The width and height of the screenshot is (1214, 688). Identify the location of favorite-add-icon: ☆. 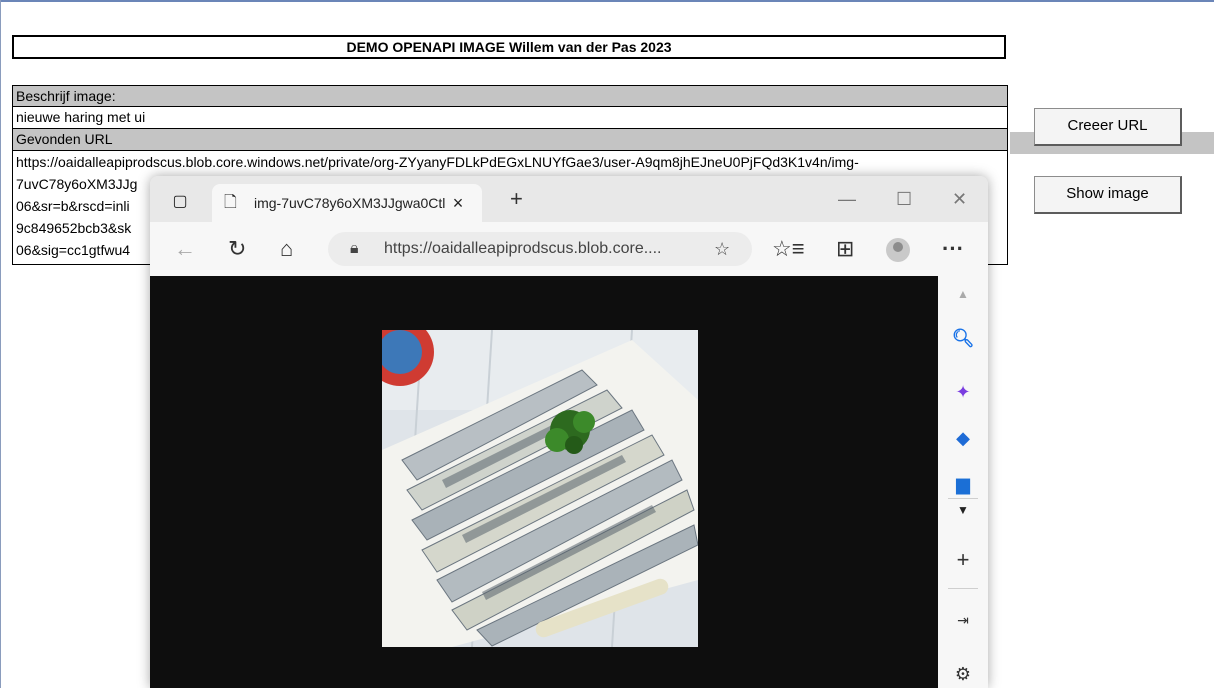
(722, 249).